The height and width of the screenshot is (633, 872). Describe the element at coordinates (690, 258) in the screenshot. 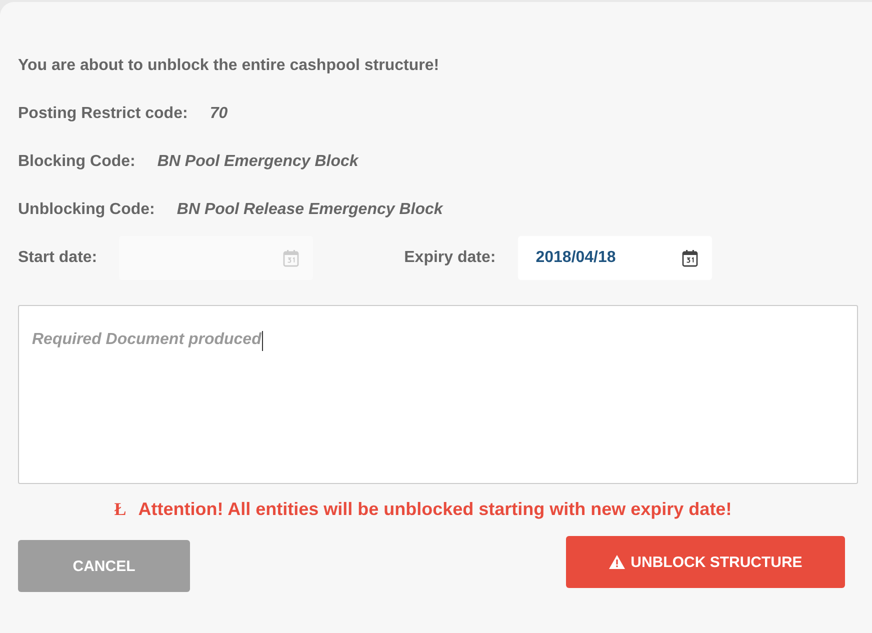

I see `calendar-icon` at that location.